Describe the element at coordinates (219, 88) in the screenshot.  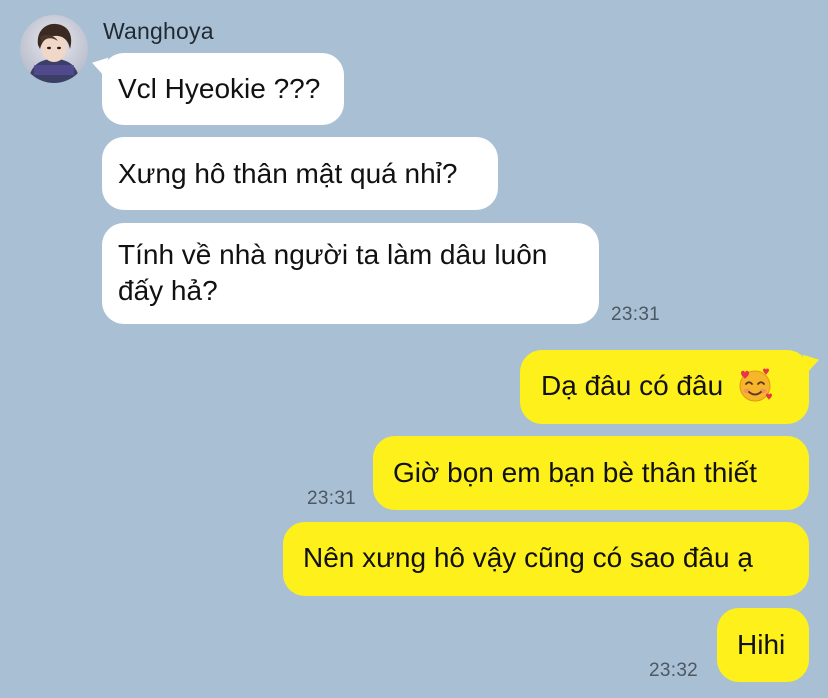
I see `message-text: Vcl Hyeokie ???` at that location.